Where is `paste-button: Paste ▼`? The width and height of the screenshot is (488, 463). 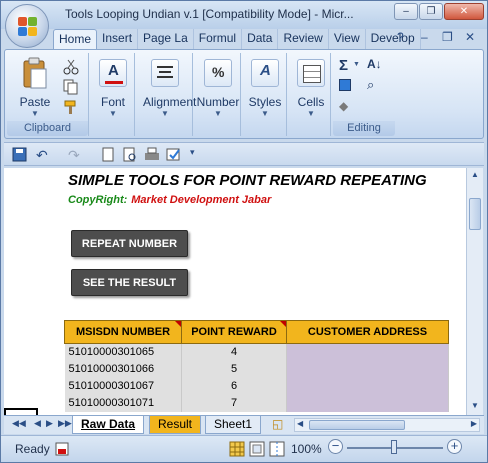 paste-button: Paste ▼ is located at coordinates (35, 86).